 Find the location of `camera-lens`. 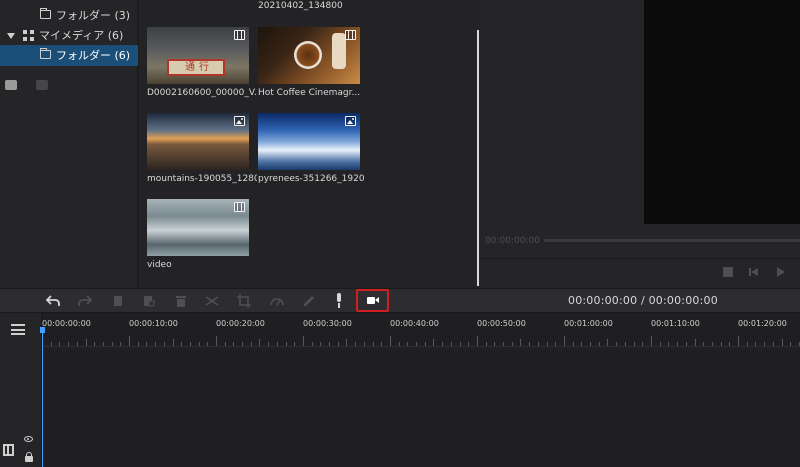

camera-lens is located at coordinates (377, 300).